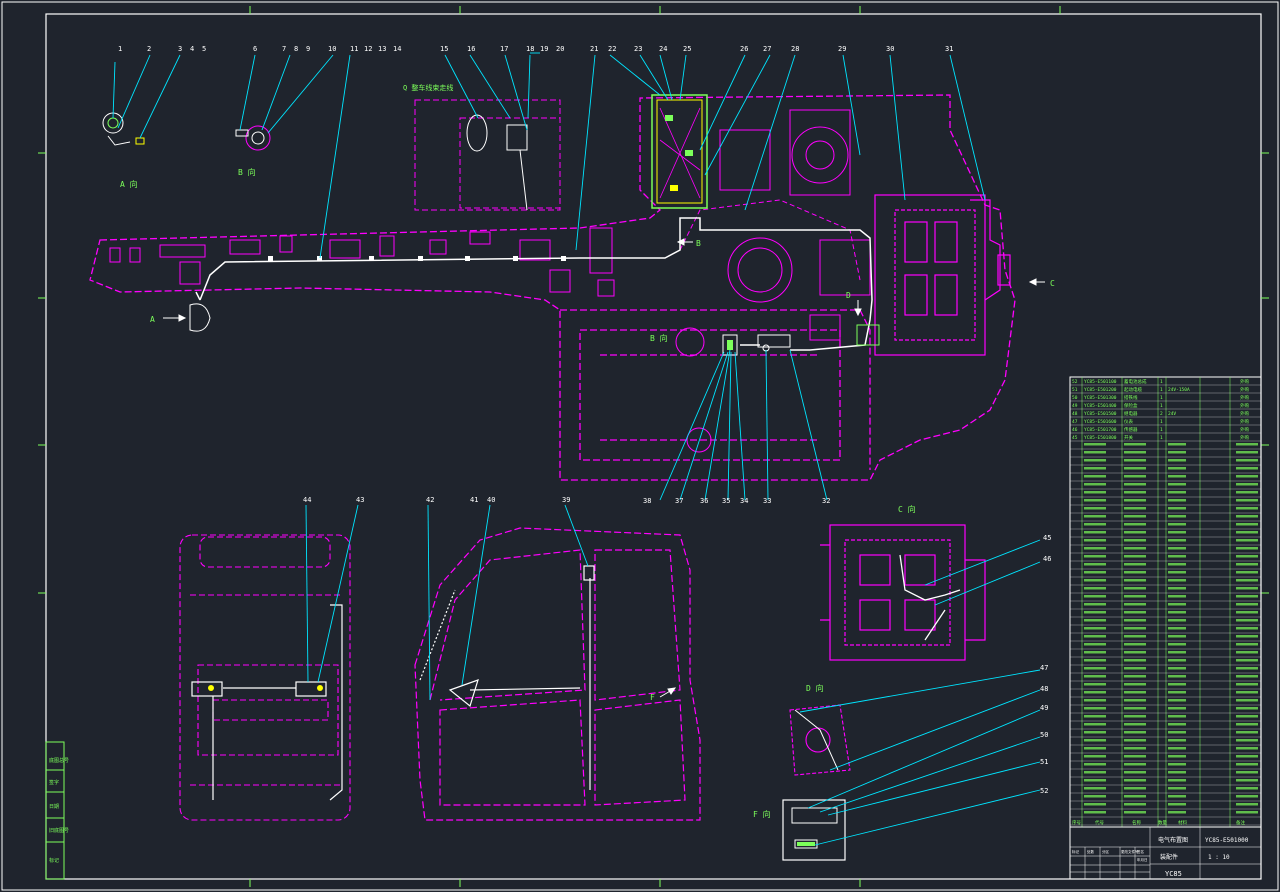 Image resolution: width=1280 pixels, height=892 pixels. What do you see at coordinates (1131, 413) in the screenshot?
I see `bom-row-48-name: 继电器` at bounding box center [1131, 413].